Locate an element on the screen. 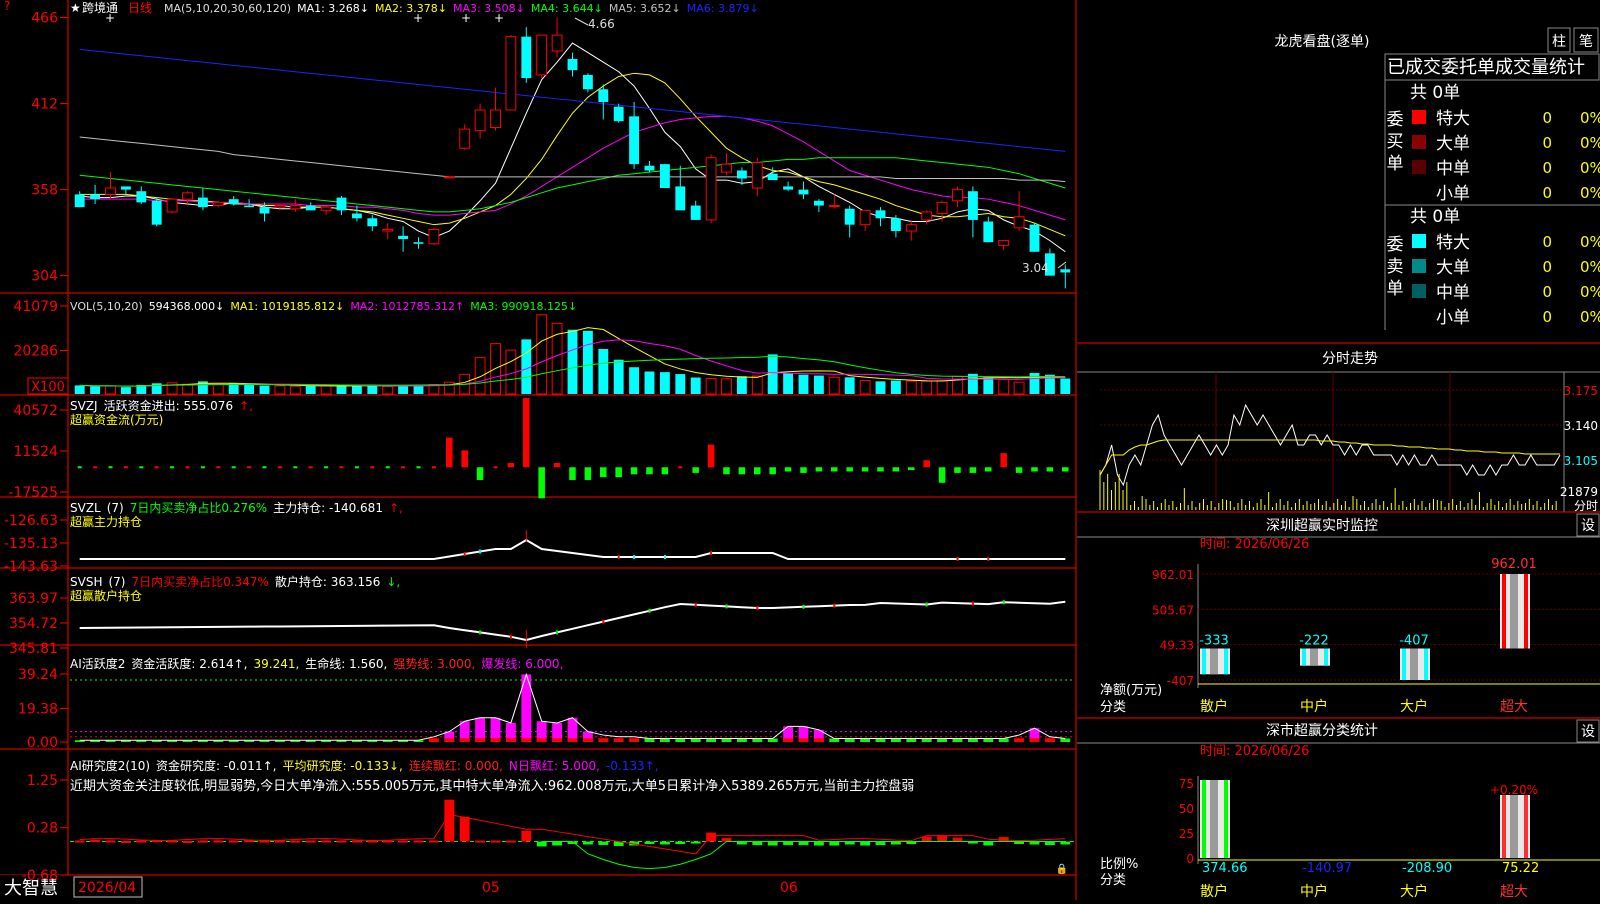  sz-monitor-time: 时间: 2026/06/26 is located at coordinates (1254, 544).